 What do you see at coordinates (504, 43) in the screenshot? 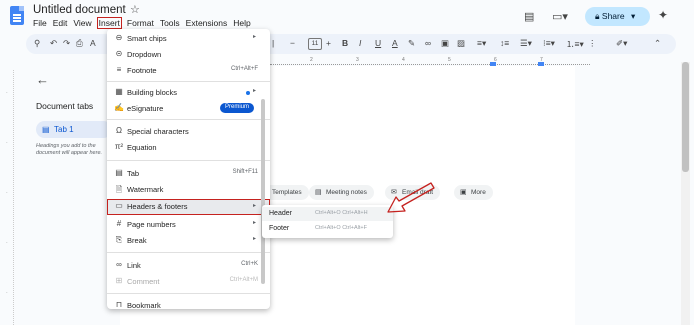
I see `line-spacing-icon: ↕≡` at bounding box center [504, 43].